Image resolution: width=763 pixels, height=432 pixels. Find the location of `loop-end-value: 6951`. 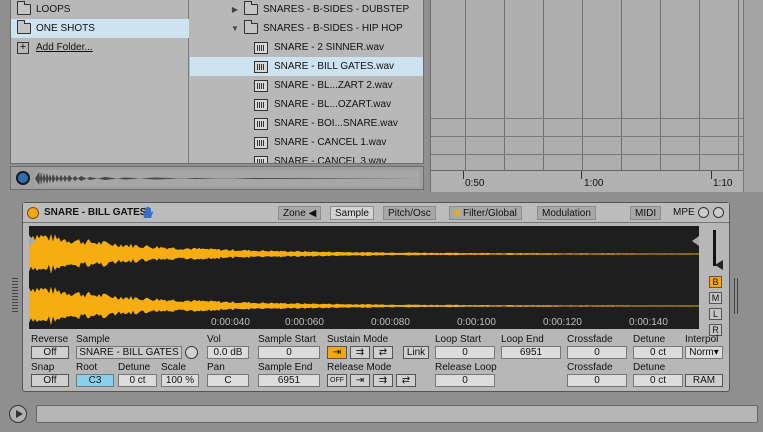

loop-end-value: 6951 is located at coordinates (531, 352).